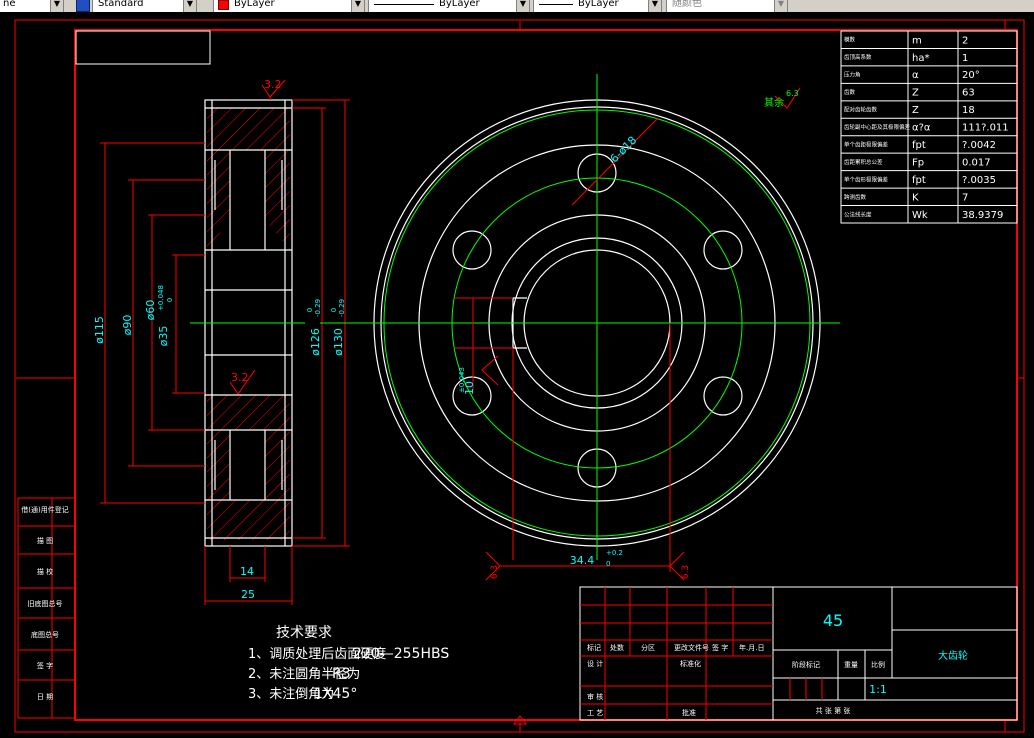  What do you see at coordinates (968, 93) in the screenshot?
I see `gear-row-value: 63` at bounding box center [968, 93].